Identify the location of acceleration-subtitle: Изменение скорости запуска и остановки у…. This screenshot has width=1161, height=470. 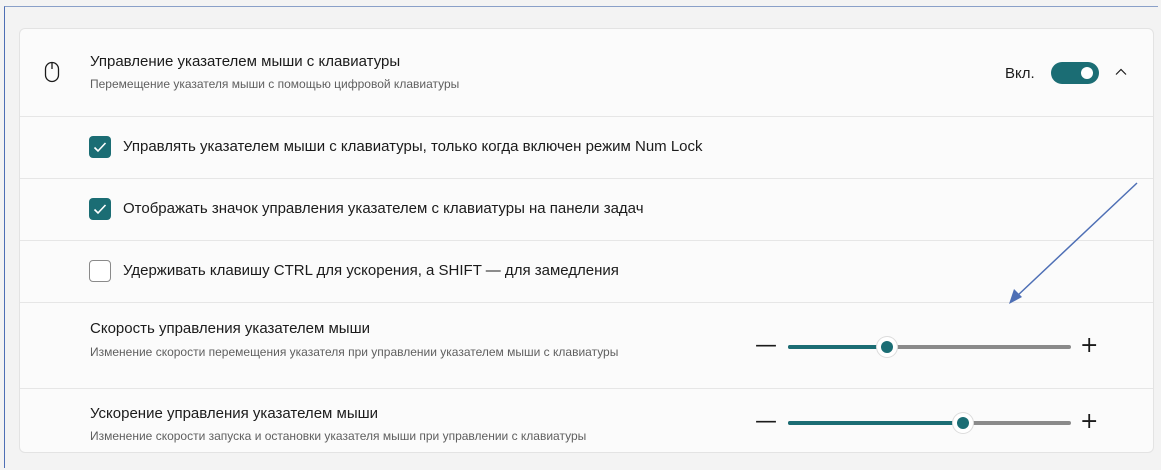
(338, 436).